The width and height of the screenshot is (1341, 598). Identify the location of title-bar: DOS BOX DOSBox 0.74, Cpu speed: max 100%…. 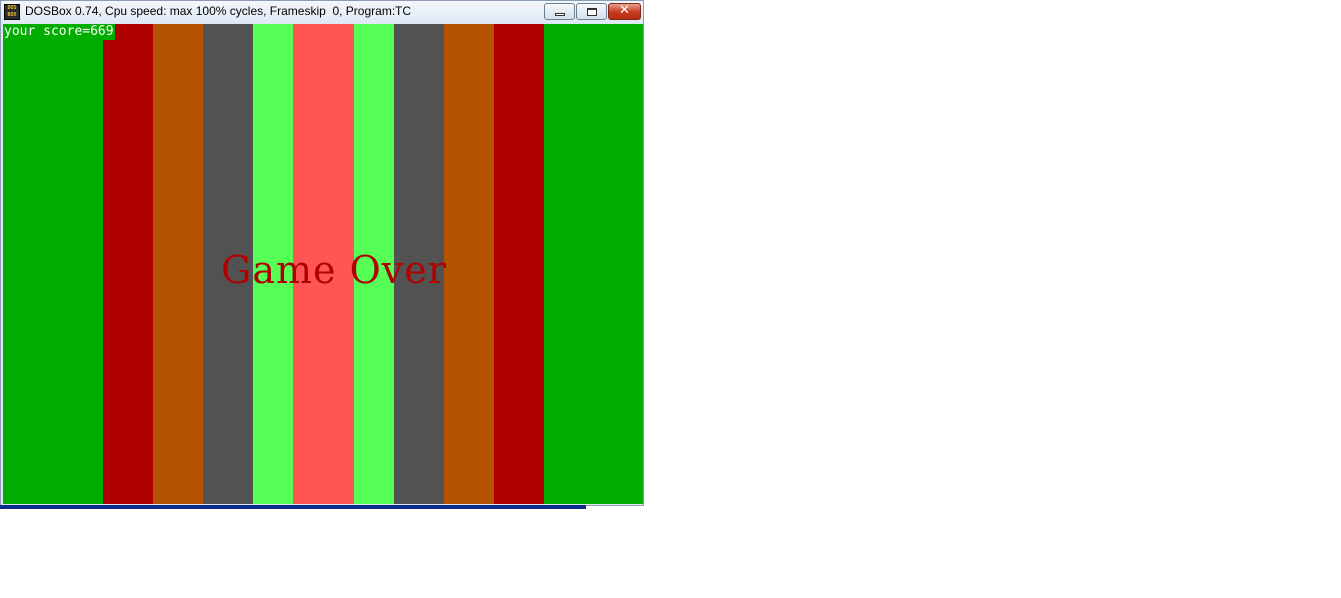
(322, 12).